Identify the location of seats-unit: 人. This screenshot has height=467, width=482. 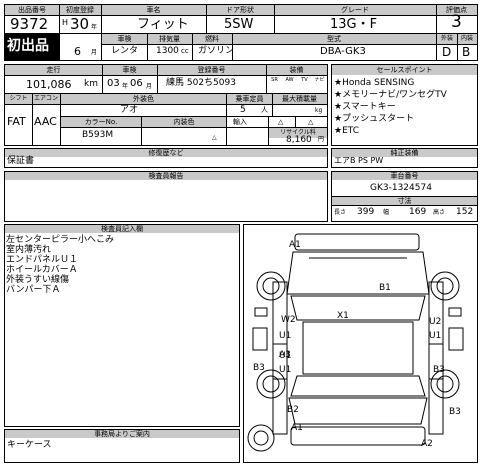
(264, 110).